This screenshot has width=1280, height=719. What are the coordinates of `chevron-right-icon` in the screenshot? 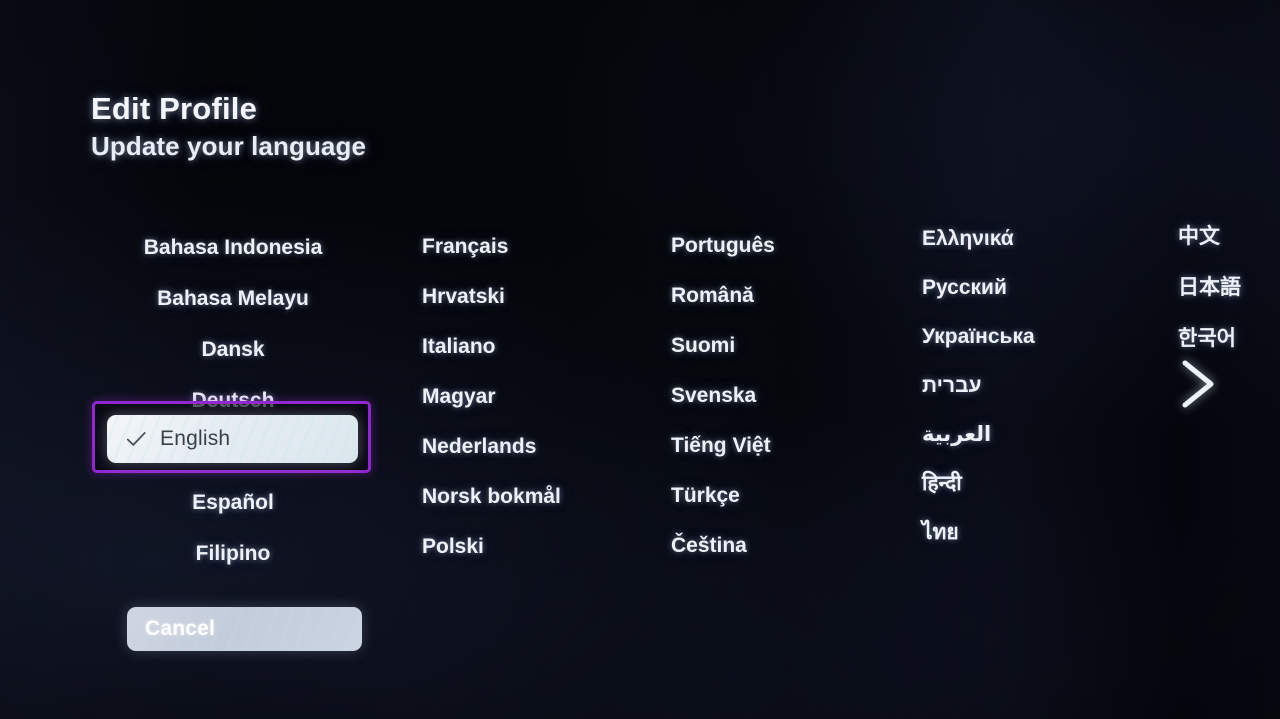 It's located at (1198, 384).